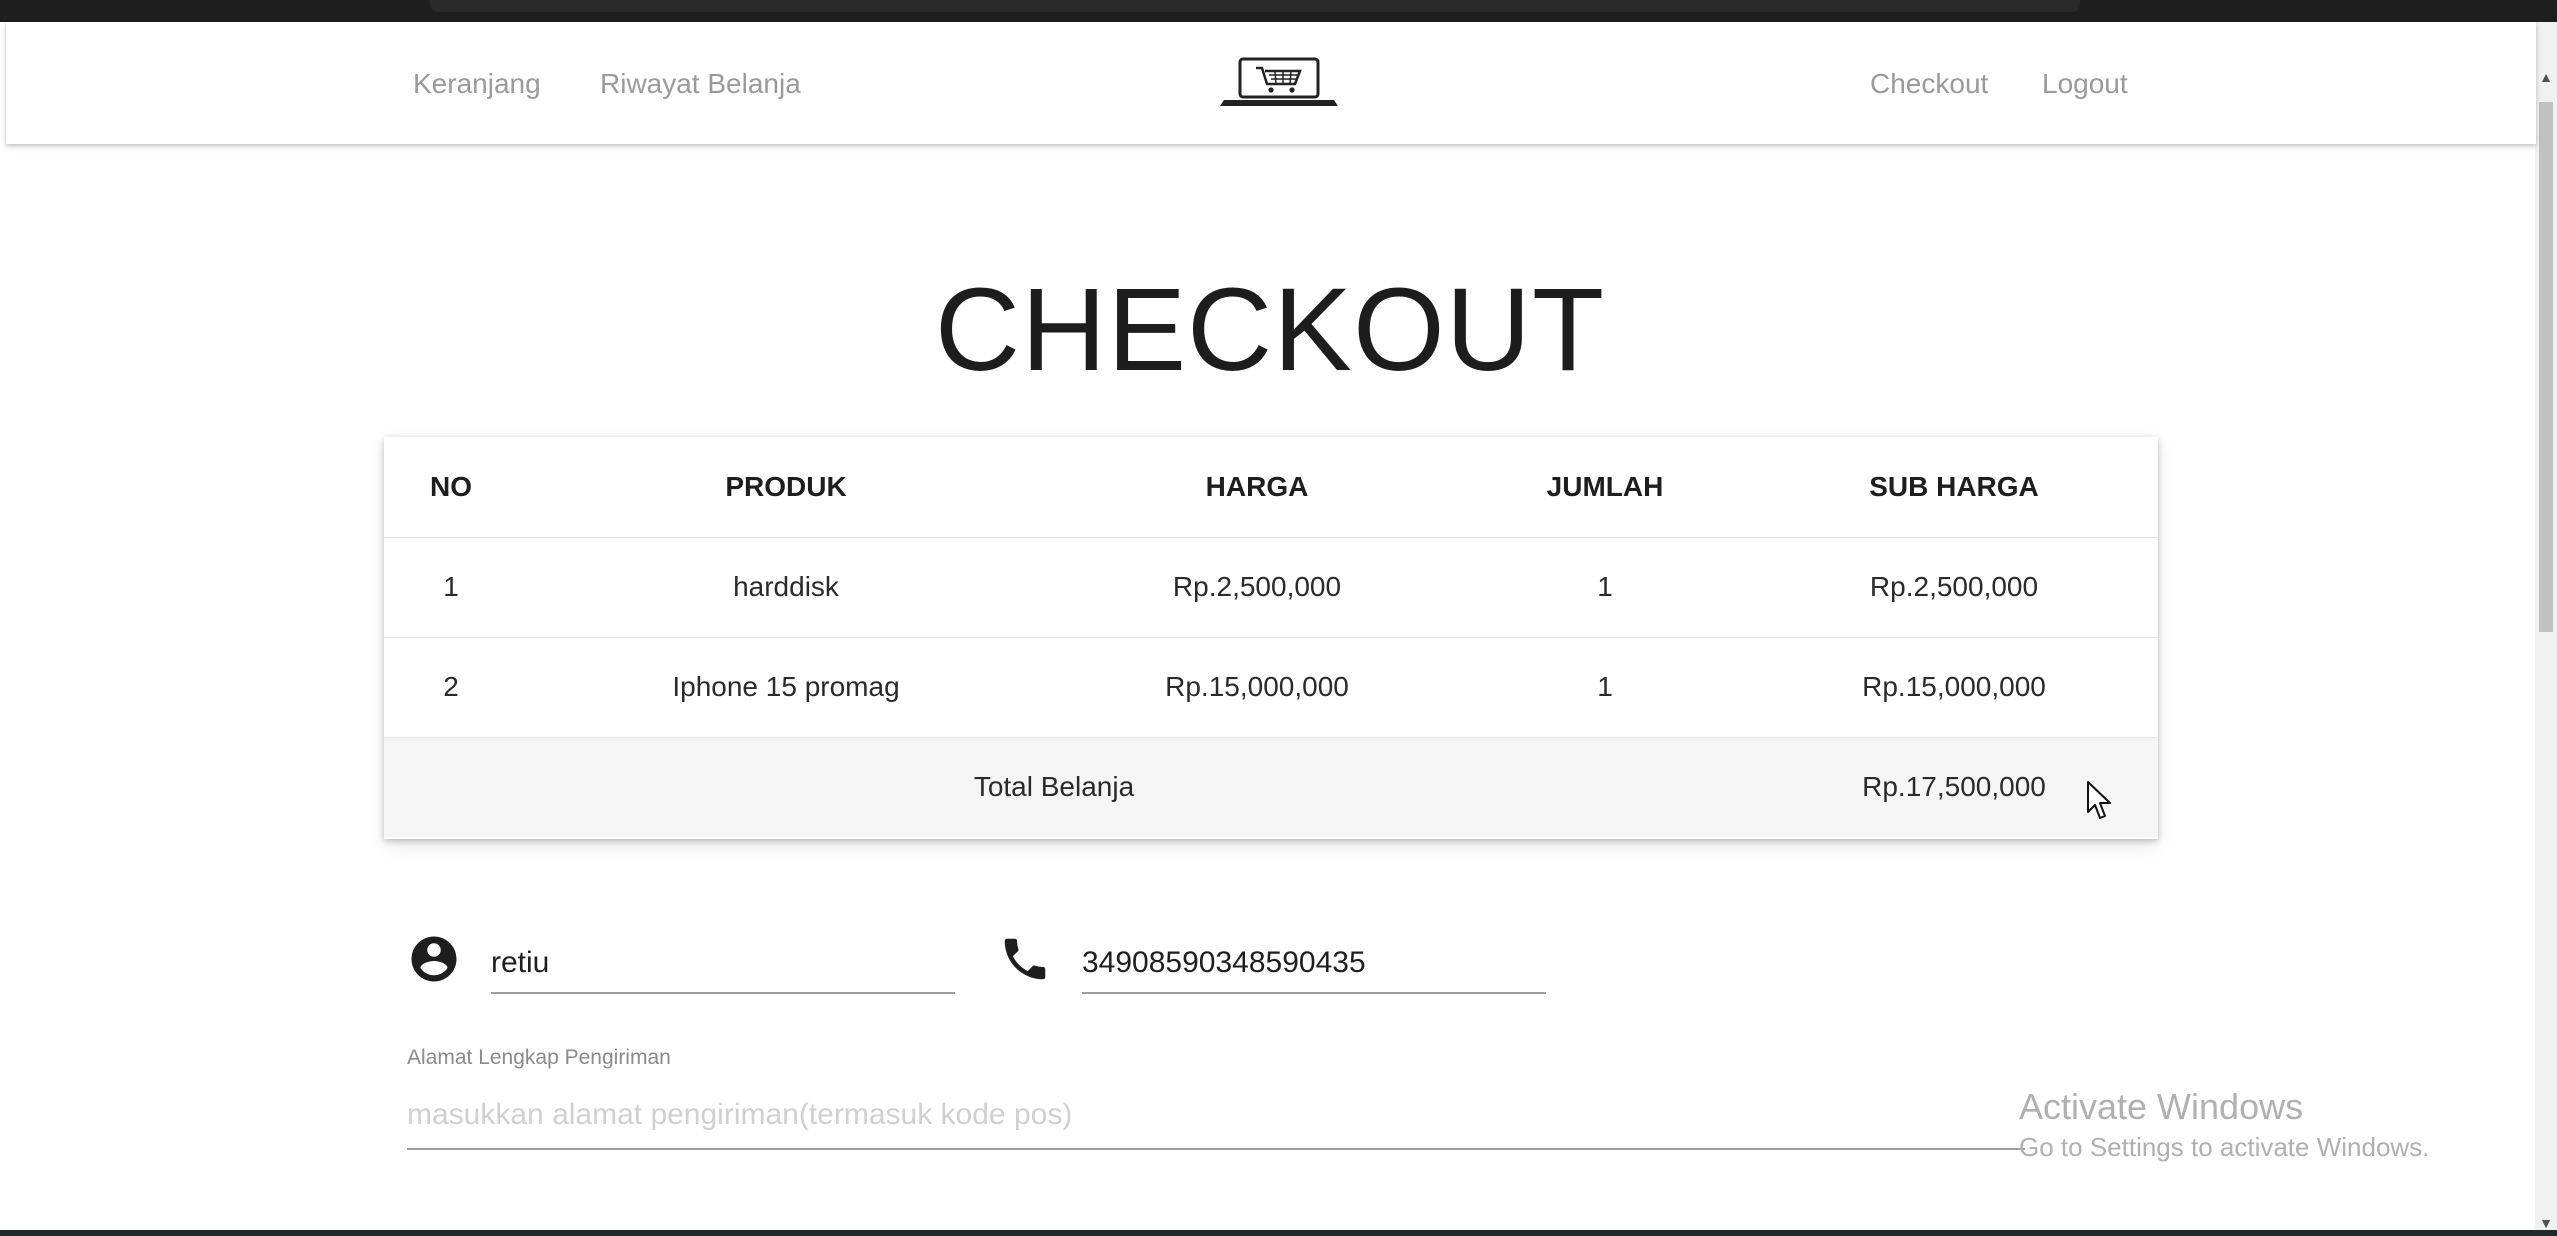 This screenshot has height=1236, width=2557. Describe the element at coordinates (1605, 487) in the screenshot. I see `header-jumlah: JUMLAH` at that location.